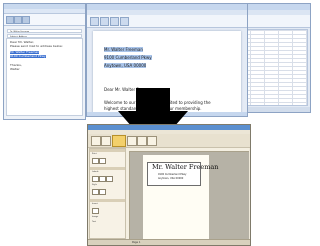 The width and height of the screenshot is (320, 246). I want to click on page-indicator: Page 1, so click(136, 242).